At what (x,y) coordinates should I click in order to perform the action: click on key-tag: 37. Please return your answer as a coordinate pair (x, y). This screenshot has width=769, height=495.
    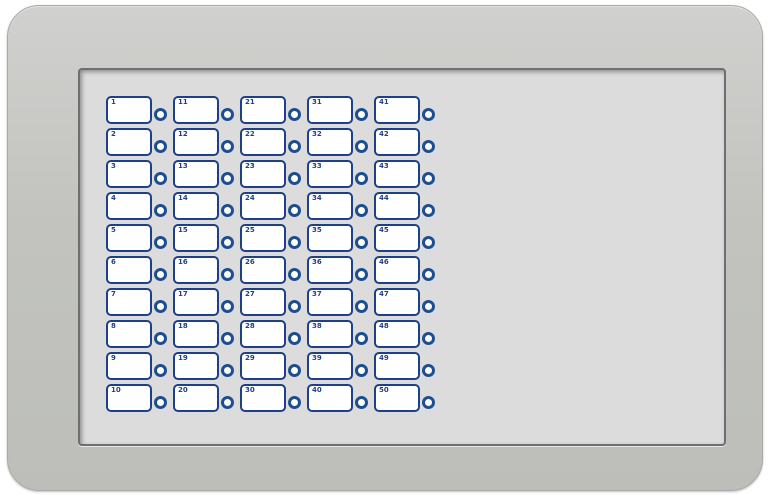
    Looking at the image, I should click on (342, 303).